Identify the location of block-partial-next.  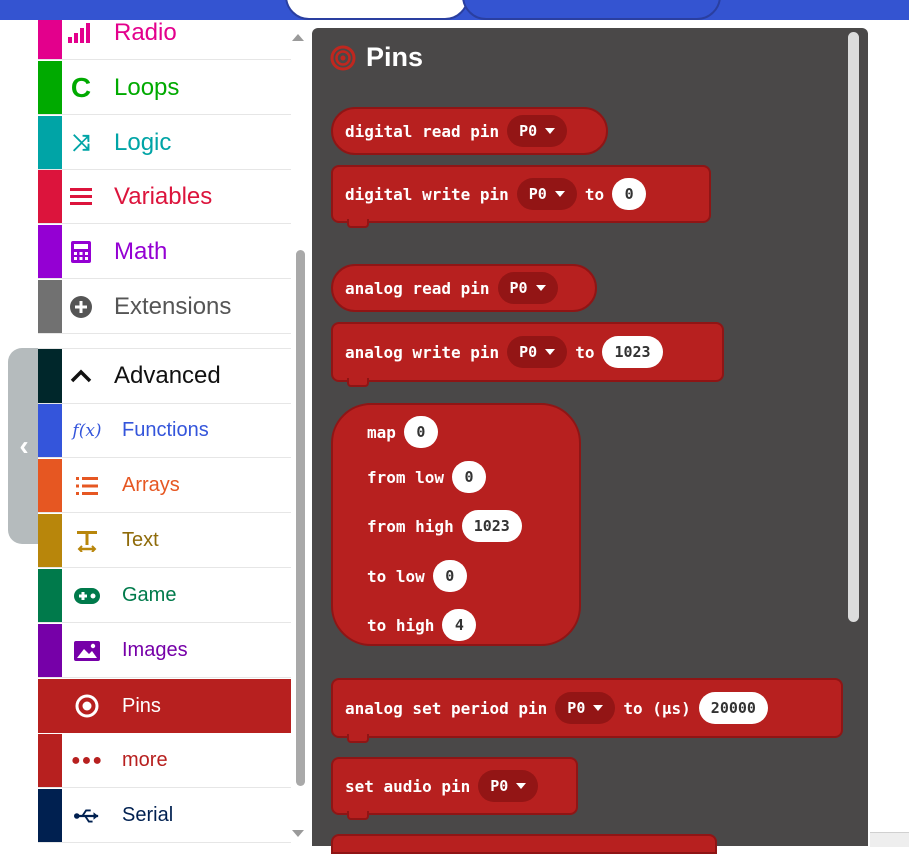
(524, 844).